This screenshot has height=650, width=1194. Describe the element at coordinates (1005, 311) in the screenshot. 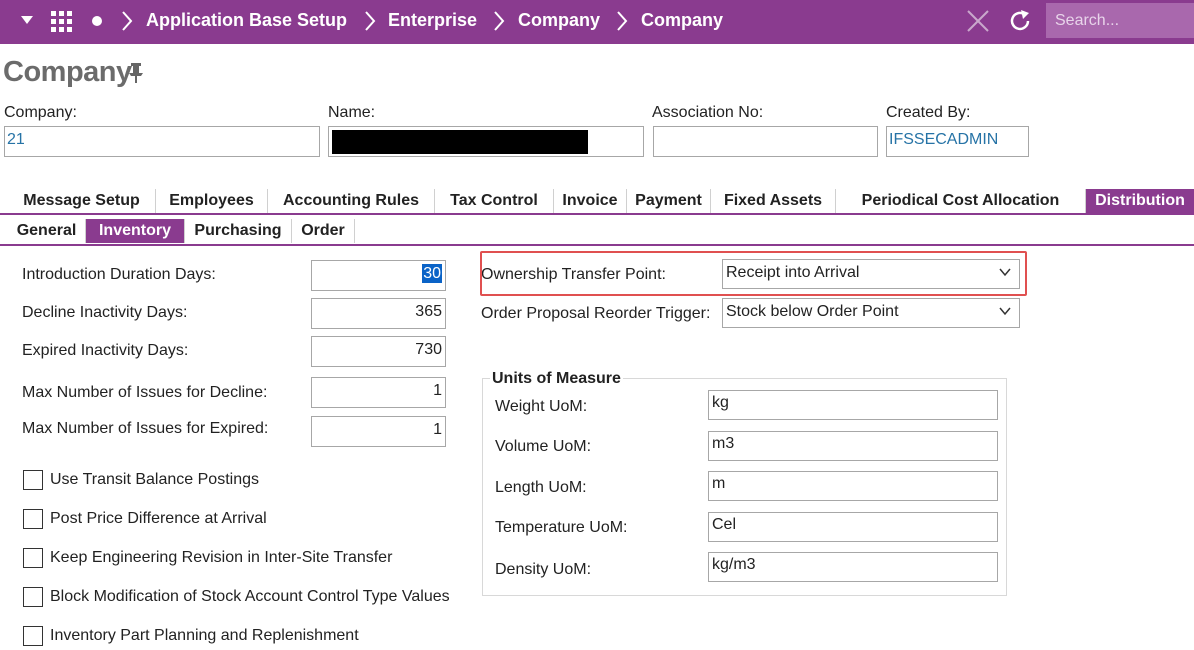

I see `chevron-down-icon` at that location.